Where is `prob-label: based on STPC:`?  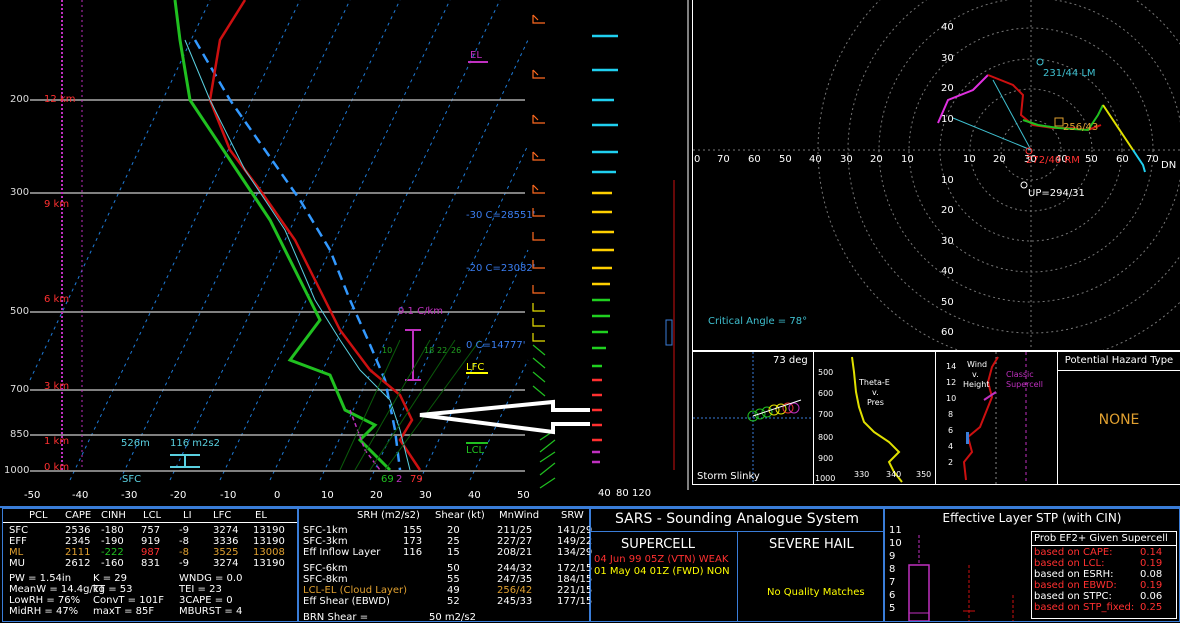 prob-label: based on STPC: is located at coordinates (1073, 596).